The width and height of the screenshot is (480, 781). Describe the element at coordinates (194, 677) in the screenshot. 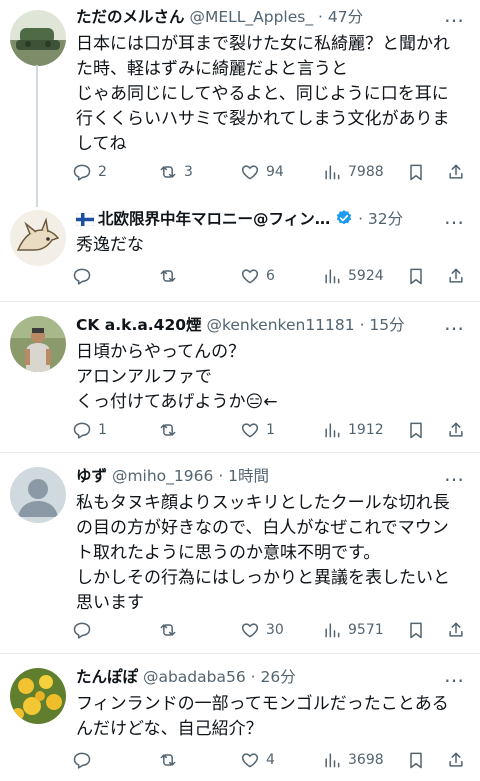

I see `user-handle: @abadaba56` at that location.